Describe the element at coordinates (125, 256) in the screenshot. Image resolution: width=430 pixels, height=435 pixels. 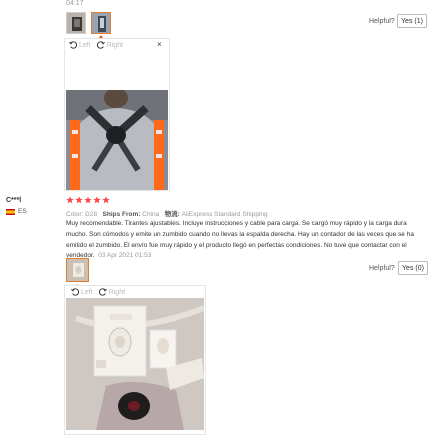
I see `review-date: 03 Apr 2021 01:53` at that location.